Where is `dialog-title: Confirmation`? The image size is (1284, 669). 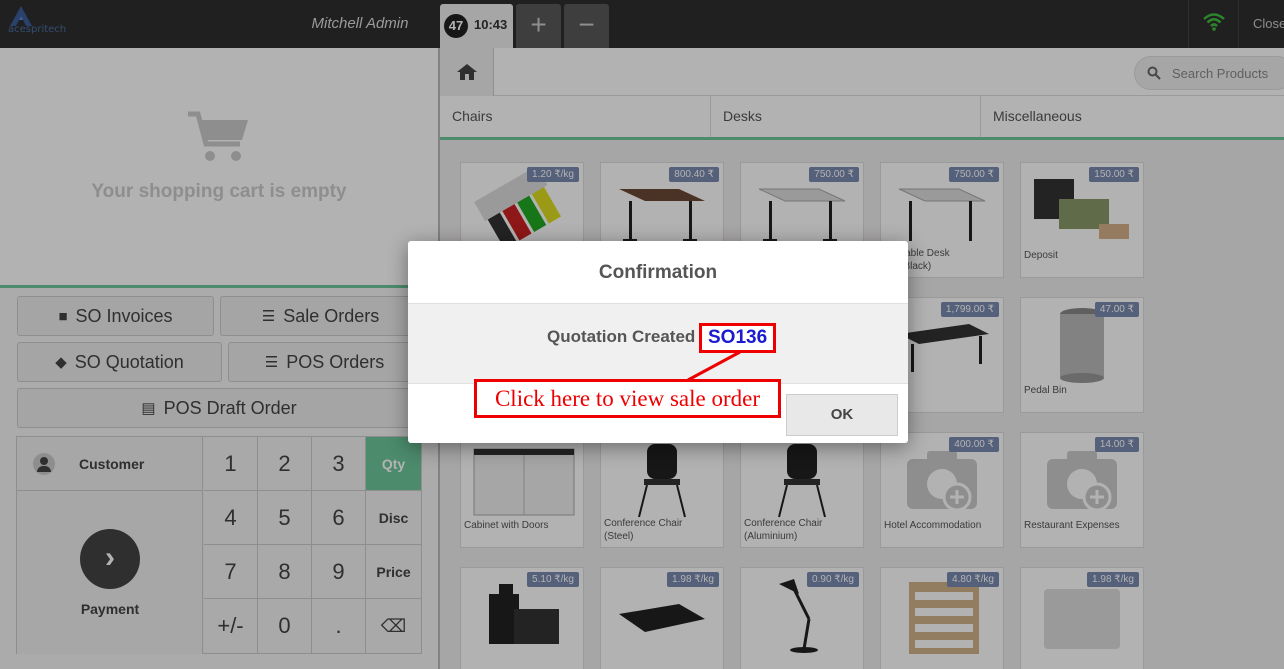 dialog-title: Confirmation is located at coordinates (658, 272).